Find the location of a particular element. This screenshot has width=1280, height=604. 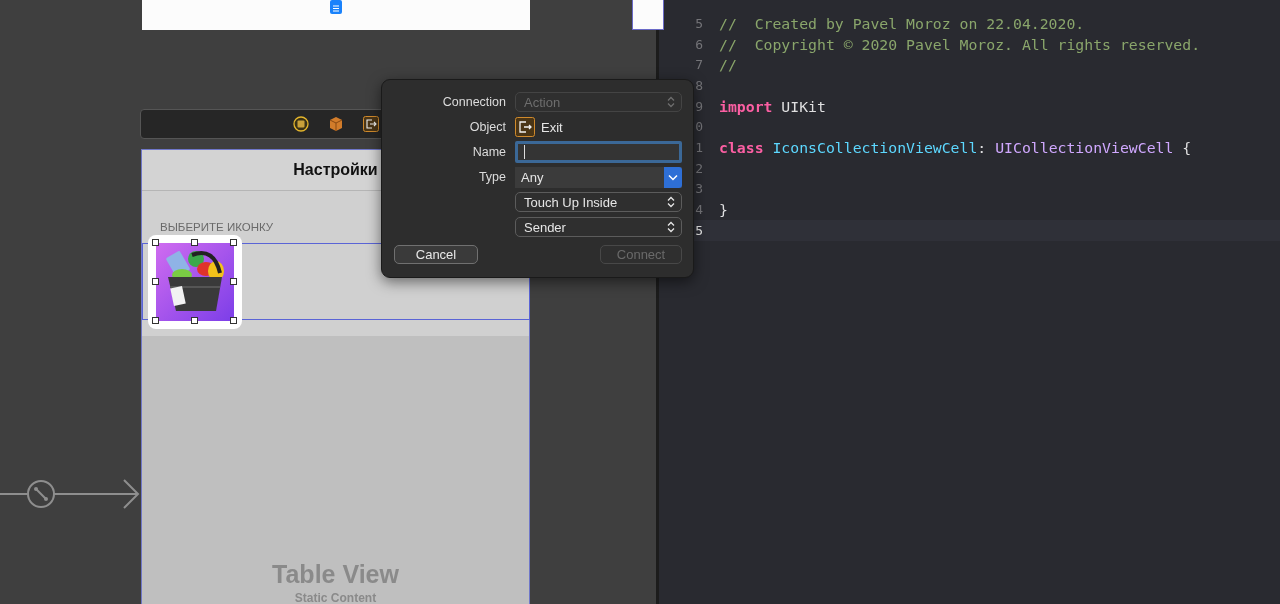

navigation-title: Настройки is located at coordinates (335, 170).